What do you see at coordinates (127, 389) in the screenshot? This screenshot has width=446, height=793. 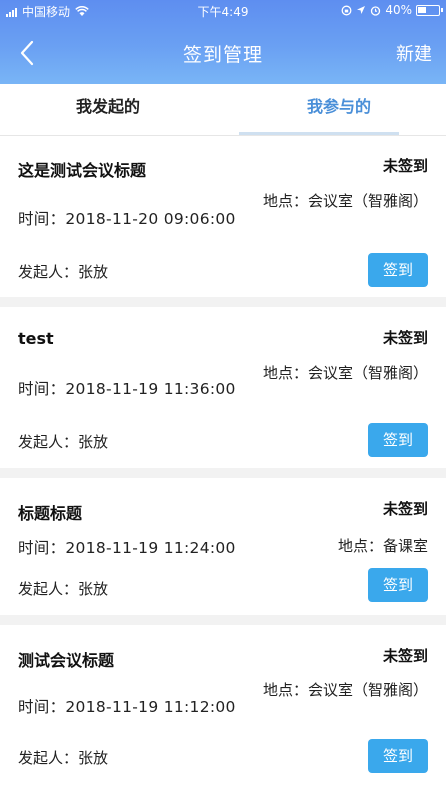 I see `meeting-time: 时间：2018-11-19 11:36:00` at bounding box center [127, 389].